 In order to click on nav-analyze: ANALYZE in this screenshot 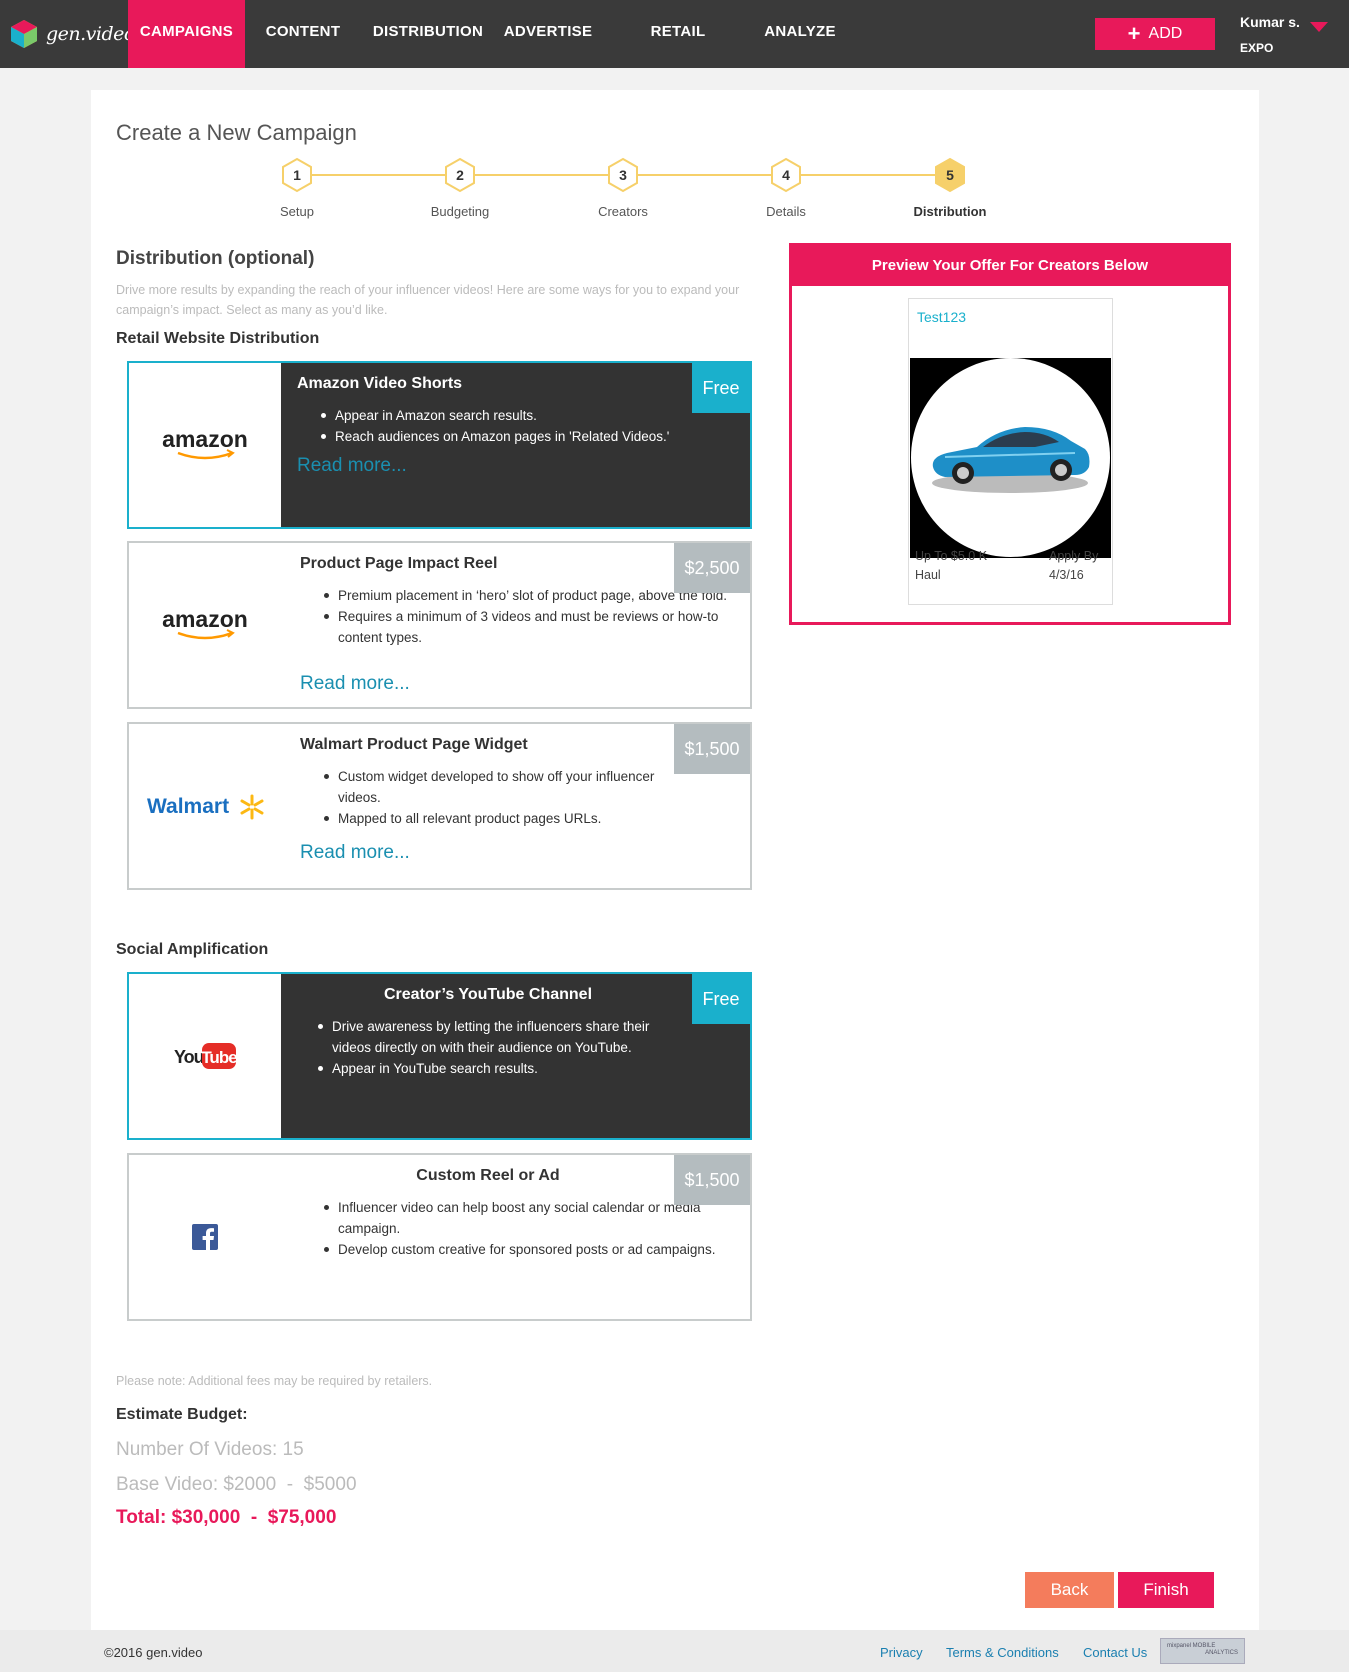, I will do `click(800, 34)`.